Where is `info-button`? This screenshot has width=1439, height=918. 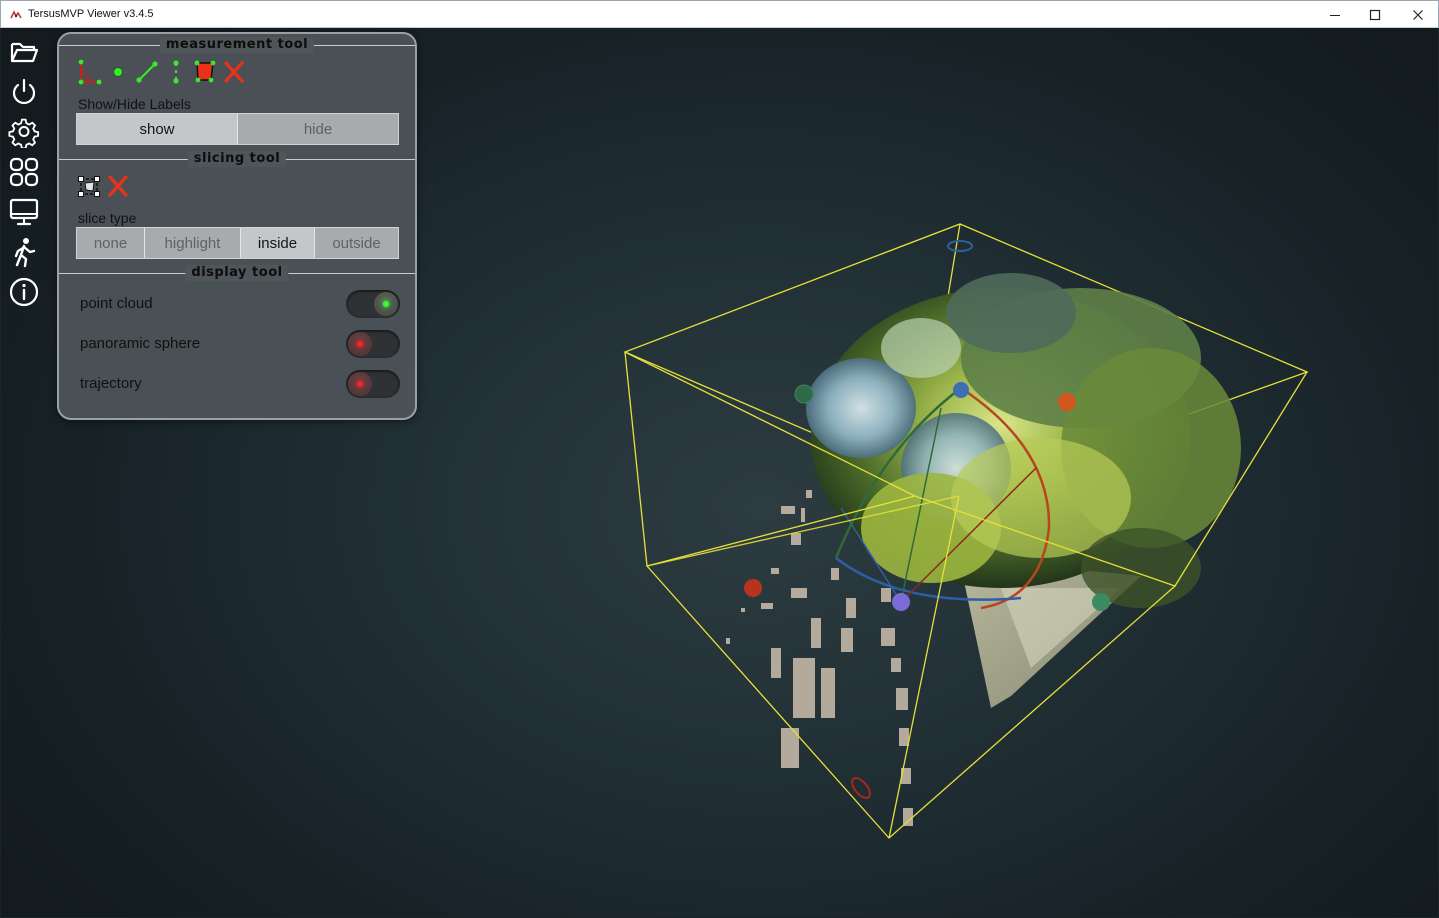
info-button is located at coordinates (24, 292).